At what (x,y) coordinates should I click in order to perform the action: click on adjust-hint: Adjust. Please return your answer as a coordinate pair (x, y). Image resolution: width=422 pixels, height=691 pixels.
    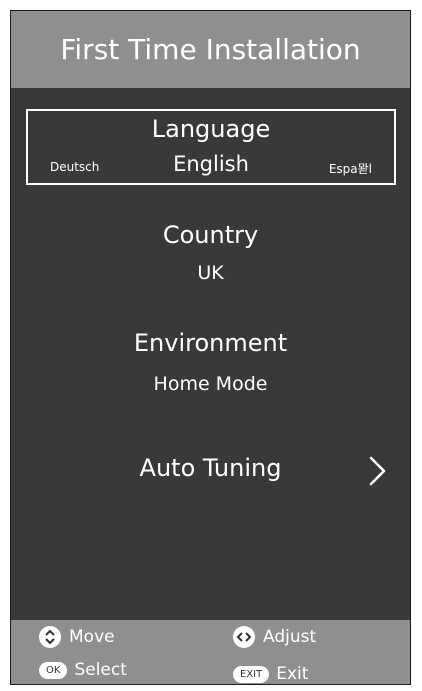
    Looking at the image, I should click on (274, 637).